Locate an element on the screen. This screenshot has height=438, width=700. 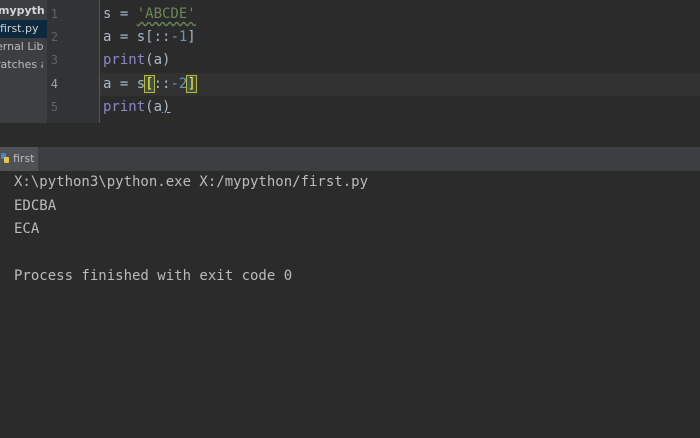
line-number-gutter: 1 2 3 4 5 is located at coordinates (73, 61).